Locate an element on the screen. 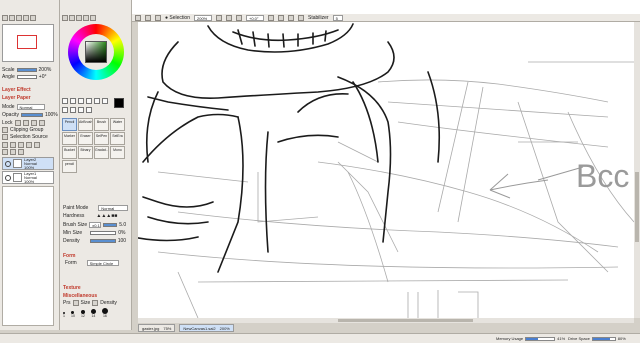  swatches-mode-button is located at coordinates (86, 18).